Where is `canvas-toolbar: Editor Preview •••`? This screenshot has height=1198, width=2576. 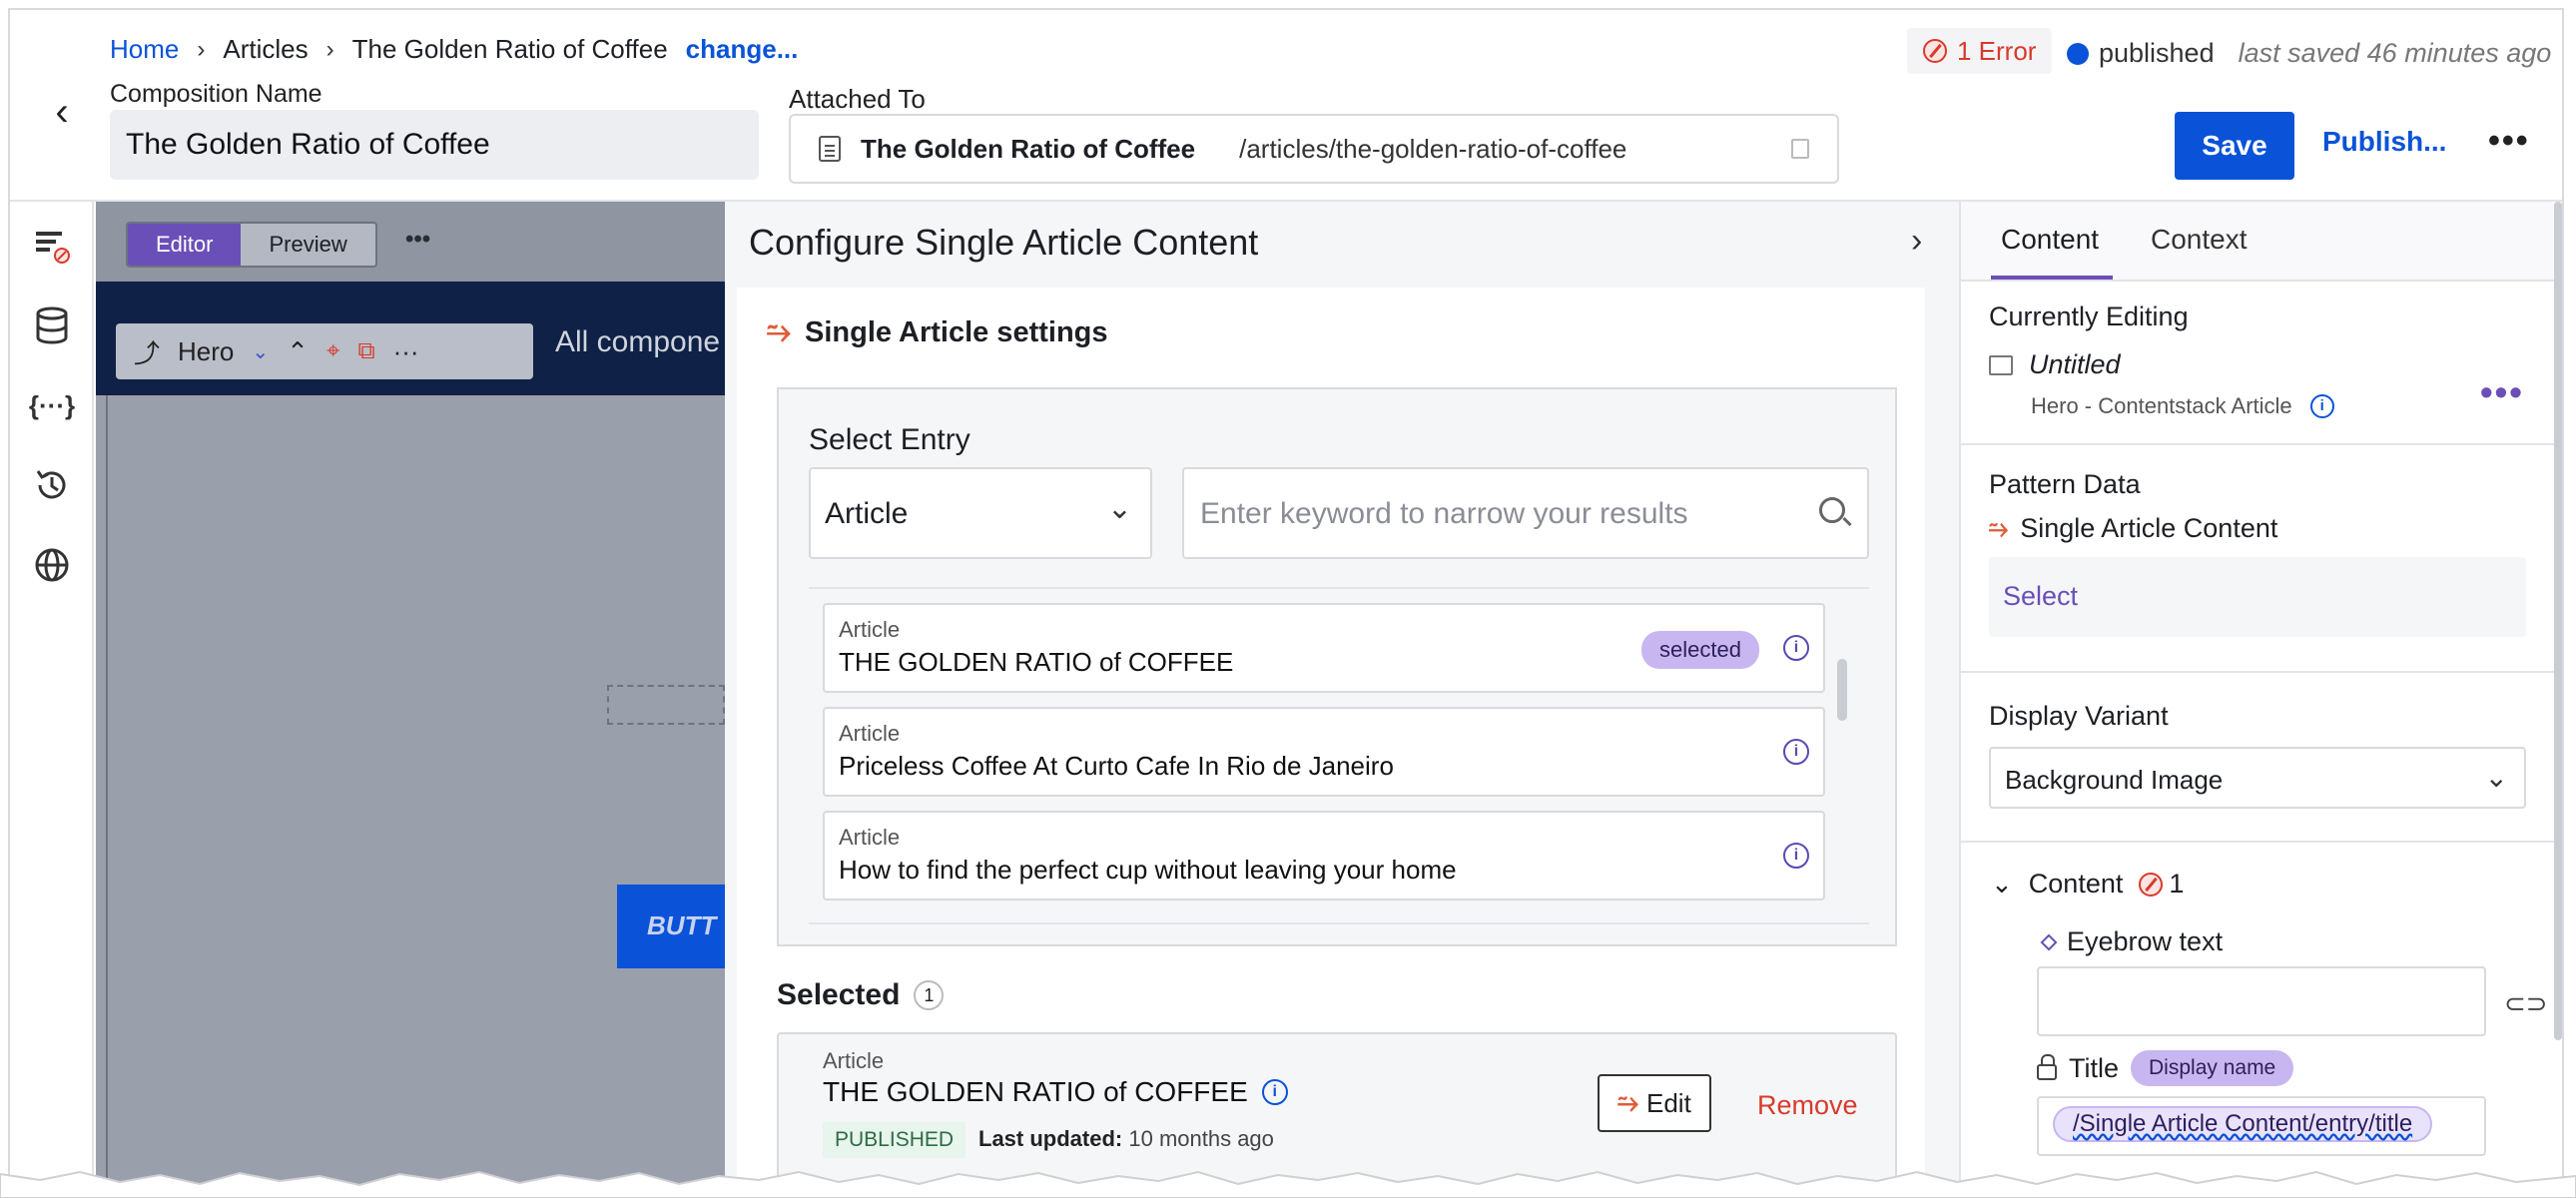
canvas-toolbar: Editor Preview ••• is located at coordinates (410, 242).